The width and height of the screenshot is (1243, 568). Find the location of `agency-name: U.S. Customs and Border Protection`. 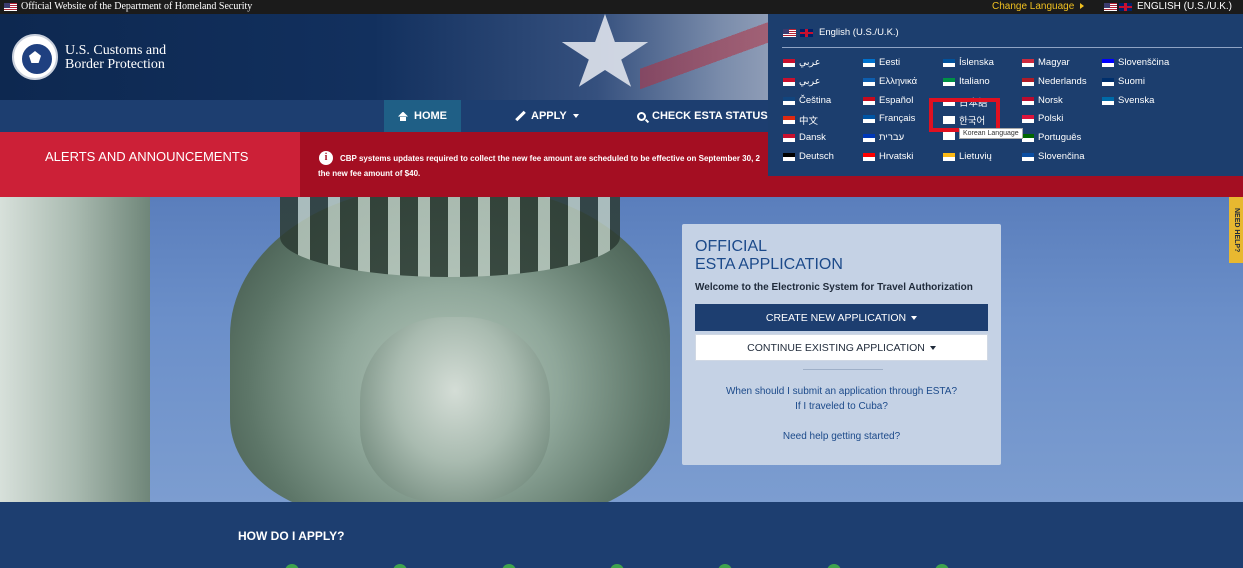

agency-name: U.S. Customs and Border Protection is located at coordinates (115, 58).